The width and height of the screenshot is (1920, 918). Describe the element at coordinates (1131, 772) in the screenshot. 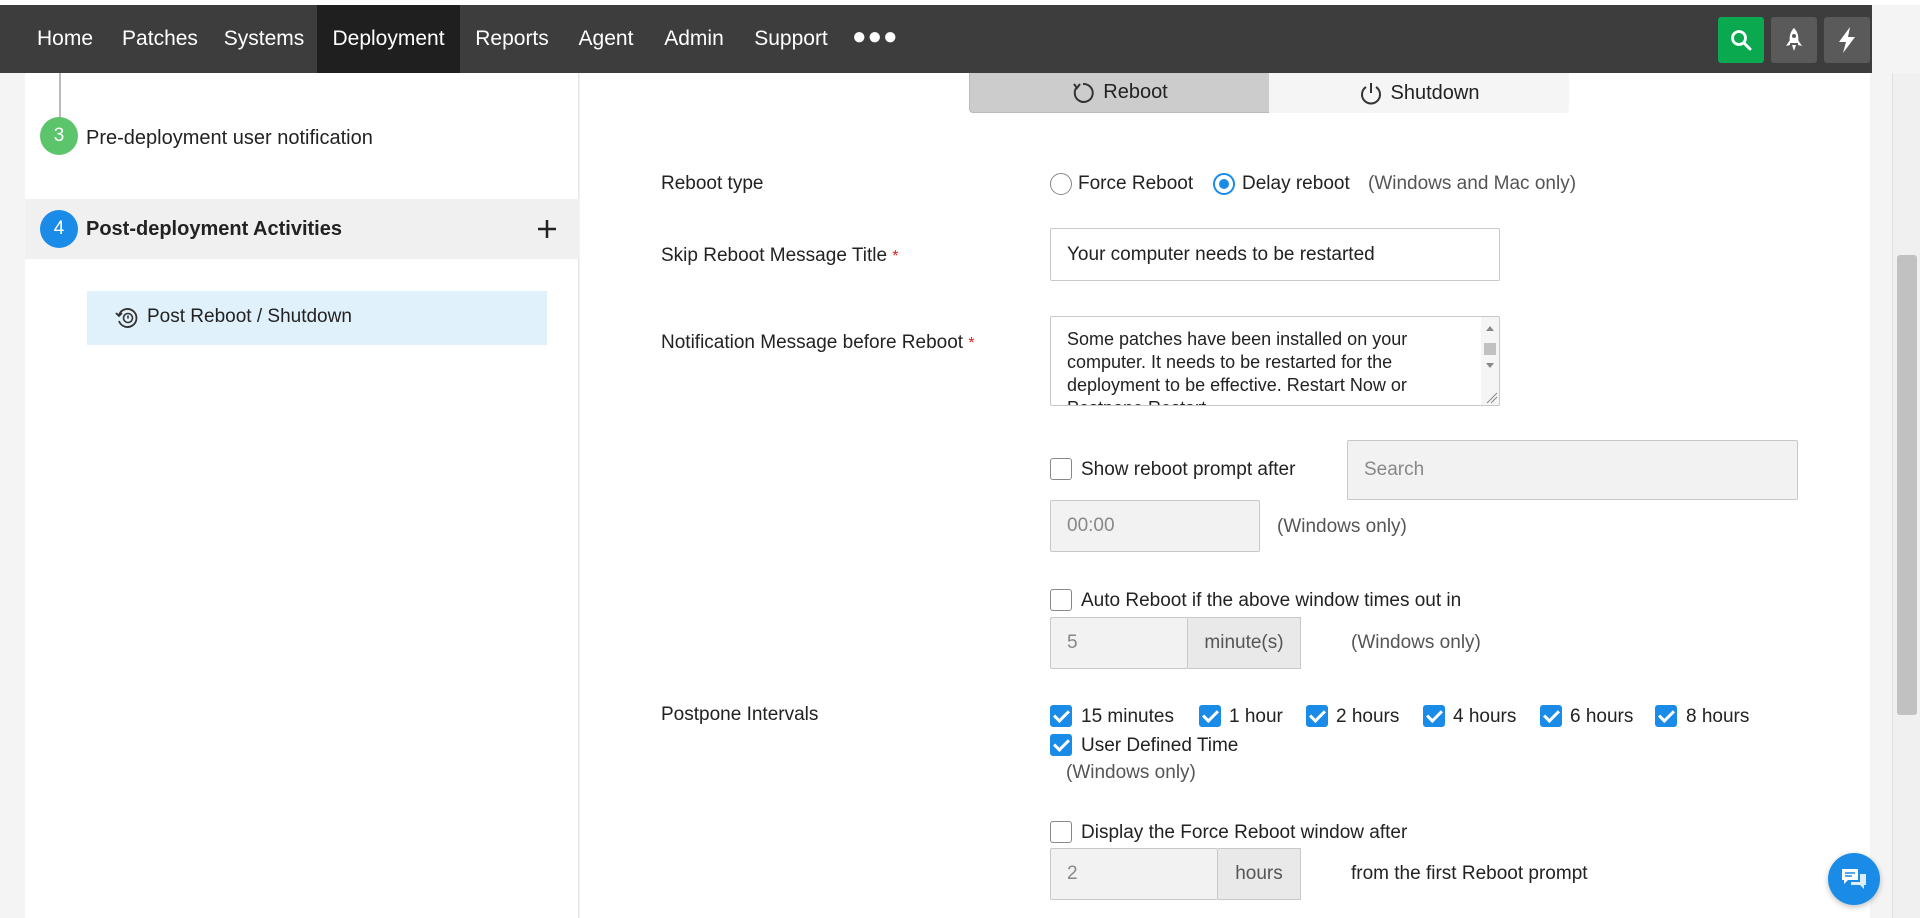

I see `postpone-note: (Windows only)` at that location.